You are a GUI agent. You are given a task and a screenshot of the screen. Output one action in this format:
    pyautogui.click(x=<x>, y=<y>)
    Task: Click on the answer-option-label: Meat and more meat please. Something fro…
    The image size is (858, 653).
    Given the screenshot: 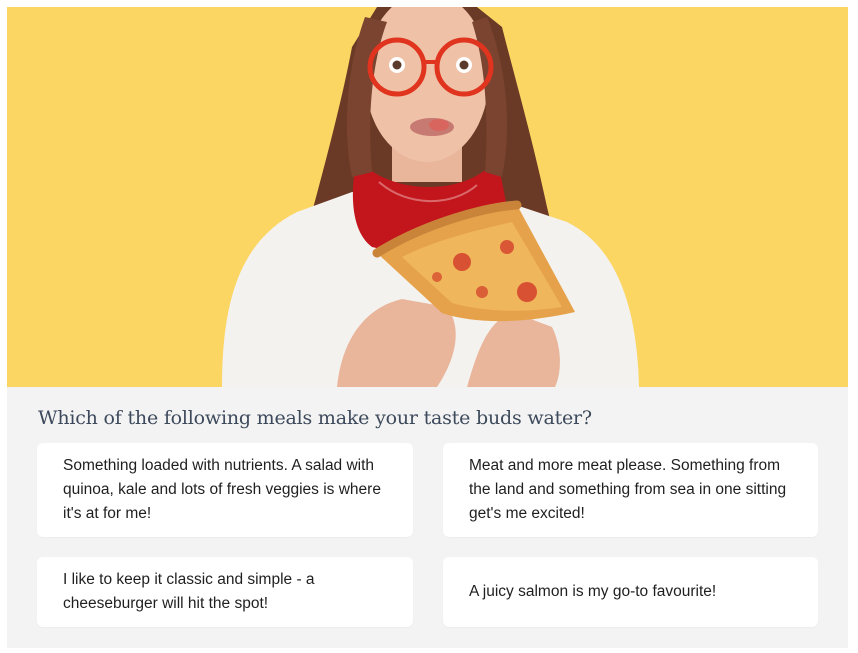 What is the action you would take?
    pyautogui.click(x=628, y=489)
    